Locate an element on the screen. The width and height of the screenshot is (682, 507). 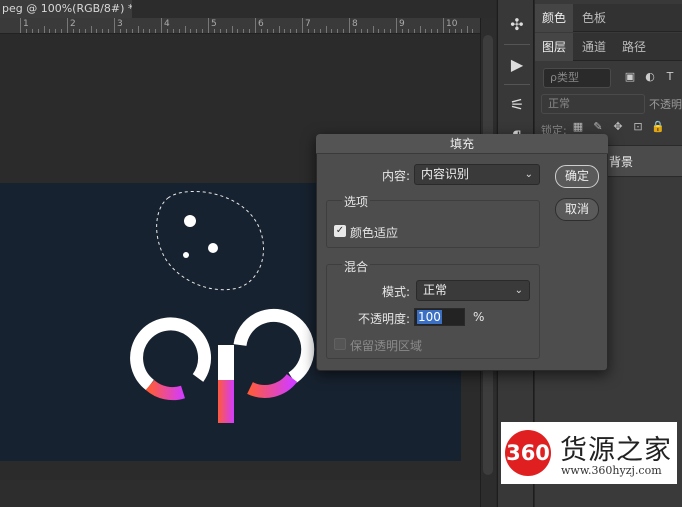
lock-artboard-icon: ⊡ is located at coordinates (638, 126).